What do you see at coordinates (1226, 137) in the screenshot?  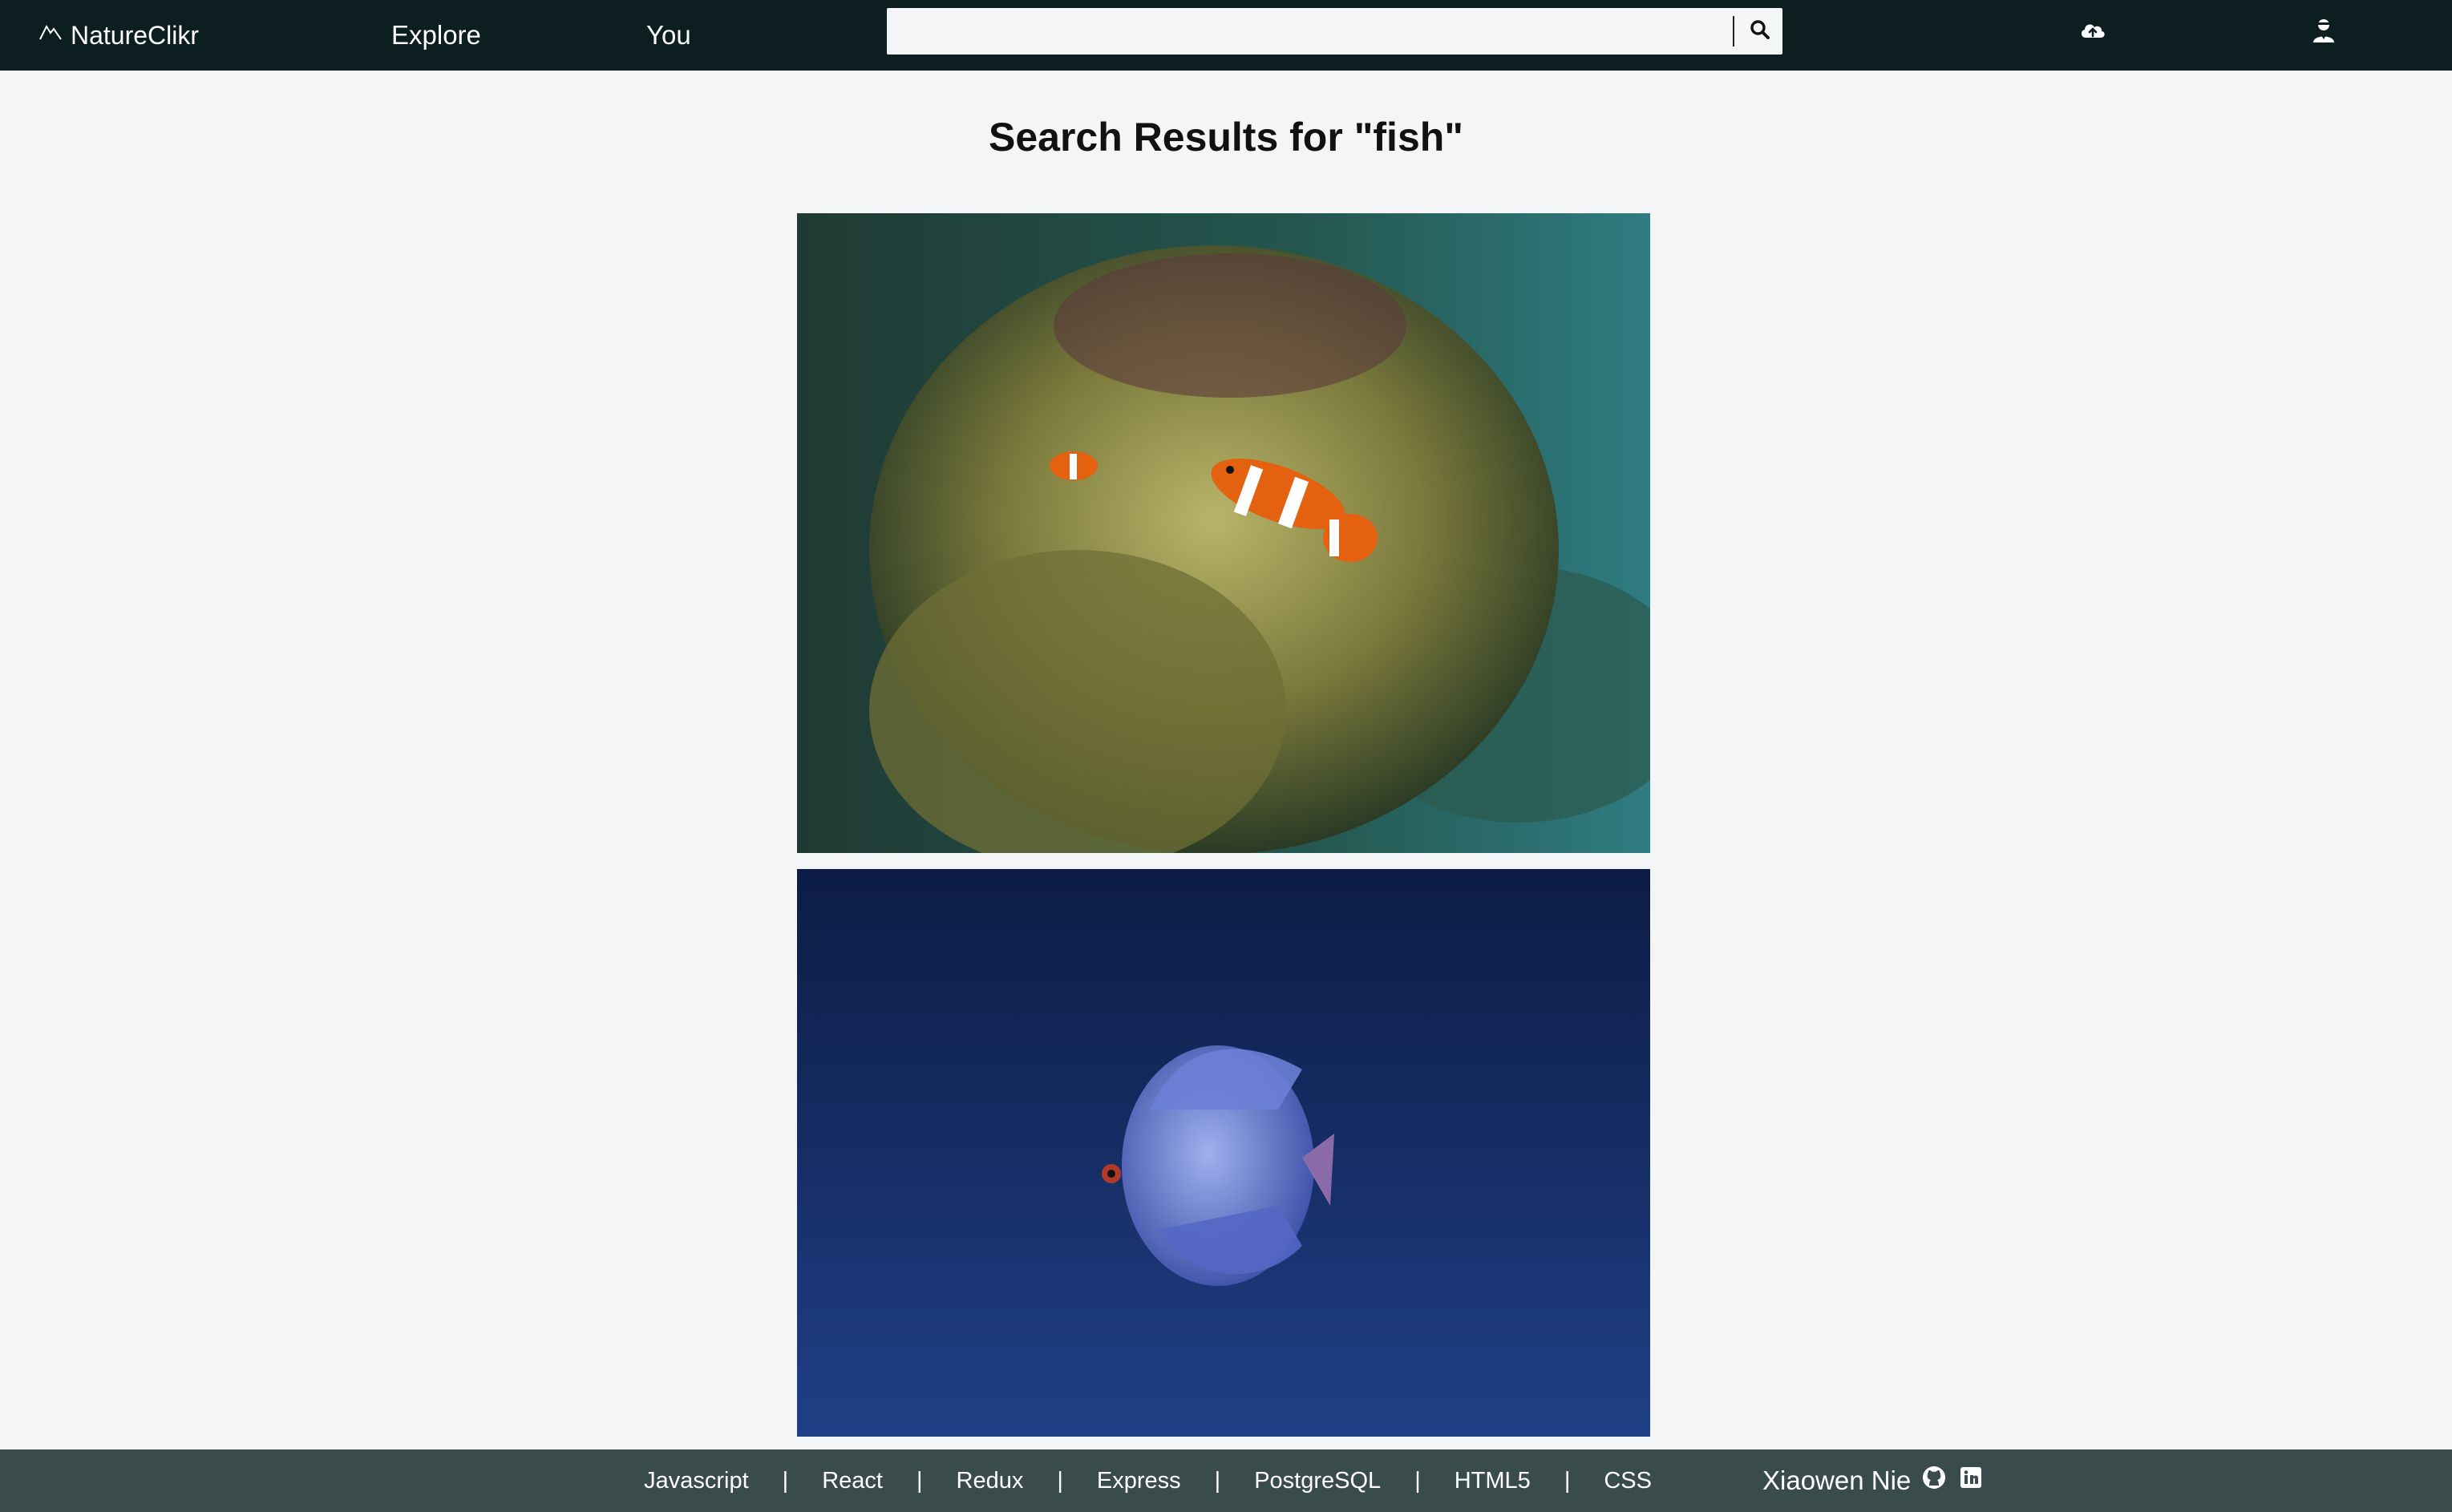 I see `page-title: Search Results for "fish"` at bounding box center [1226, 137].